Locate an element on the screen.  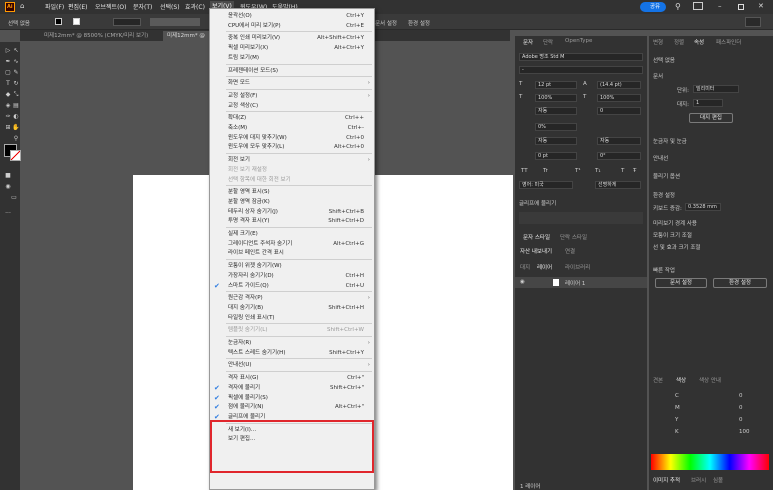
view-menu-item: 투명 격자 표시(Y) Shift+Ctrl+D is located at coordinates (292, 221).